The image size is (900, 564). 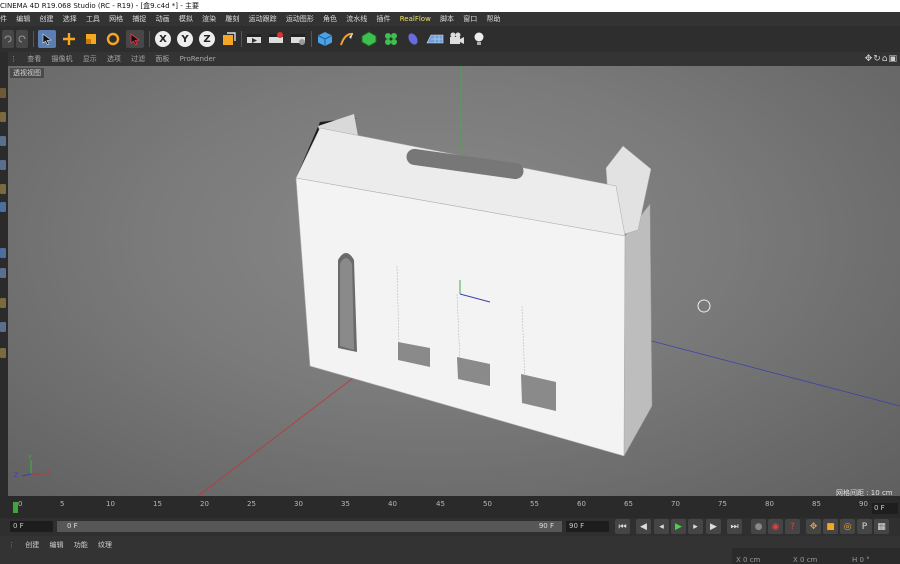 What do you see at coordinates (391, 39) in the screenshot?
I see `cloner-icon` at bounding box center [391, 39].